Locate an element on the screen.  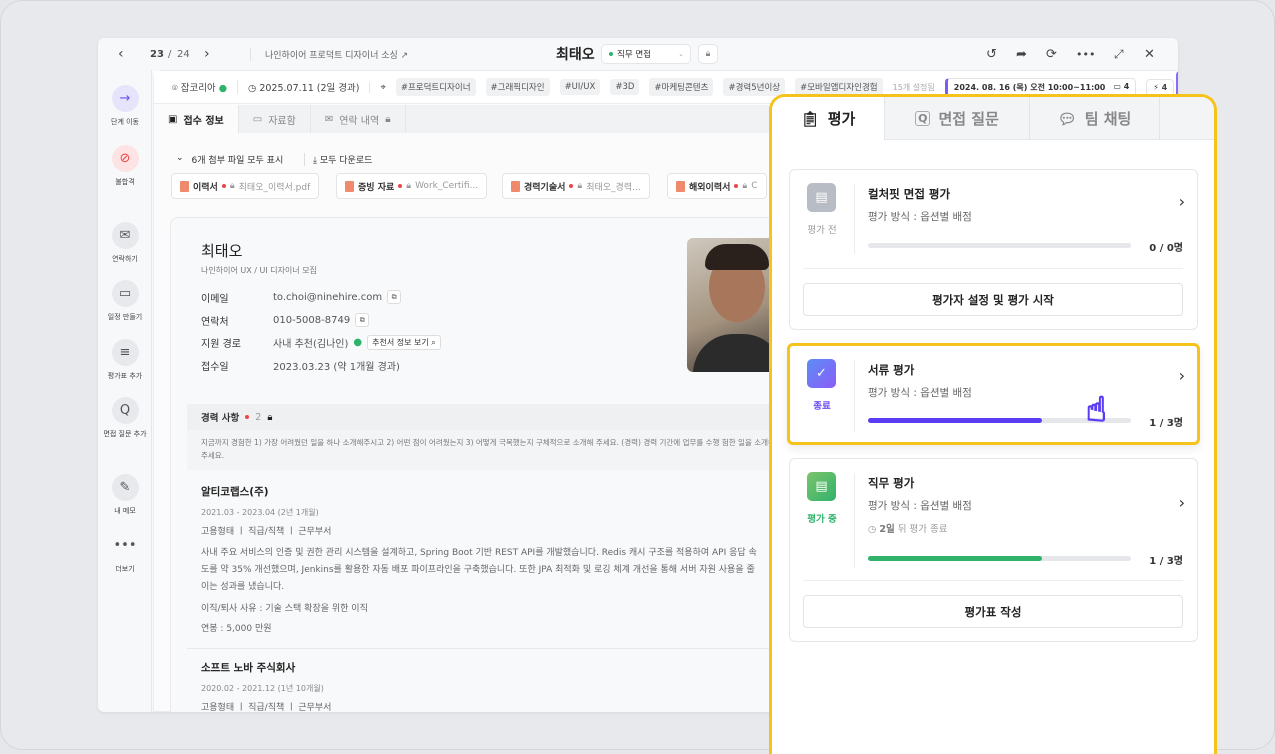
file-chip: 해외이력서 🔒︎ C is located at coordinates (717, 186).